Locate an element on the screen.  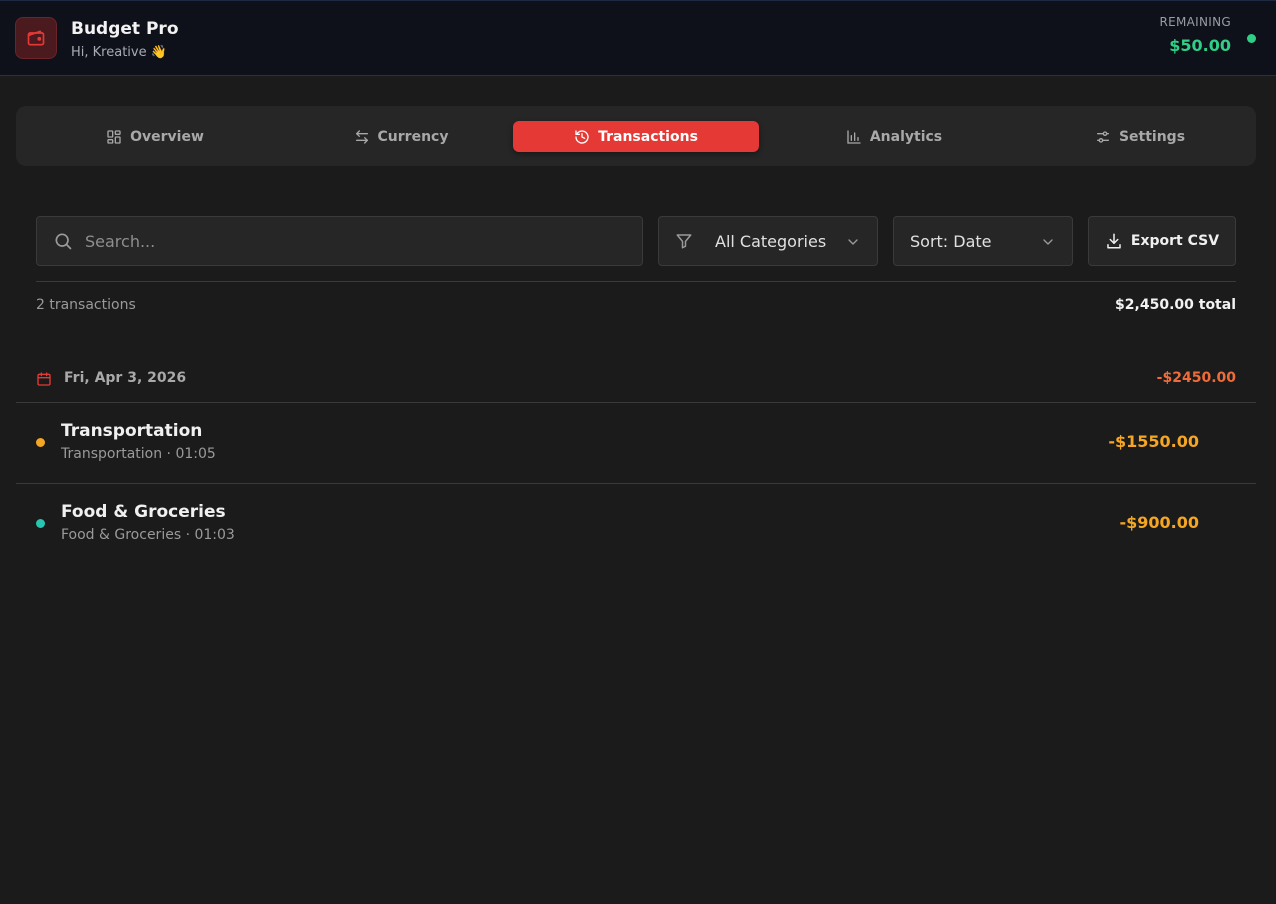
app-title: Budget Pro is located at coordinates (125, 29).